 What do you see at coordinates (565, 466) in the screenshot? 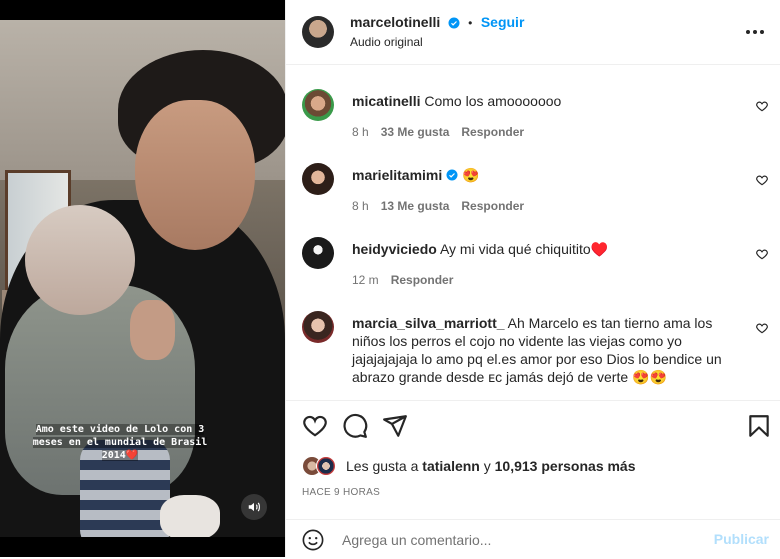
I see `likes-count-link: 10,913 personas más` at bounding box center [565, 466].